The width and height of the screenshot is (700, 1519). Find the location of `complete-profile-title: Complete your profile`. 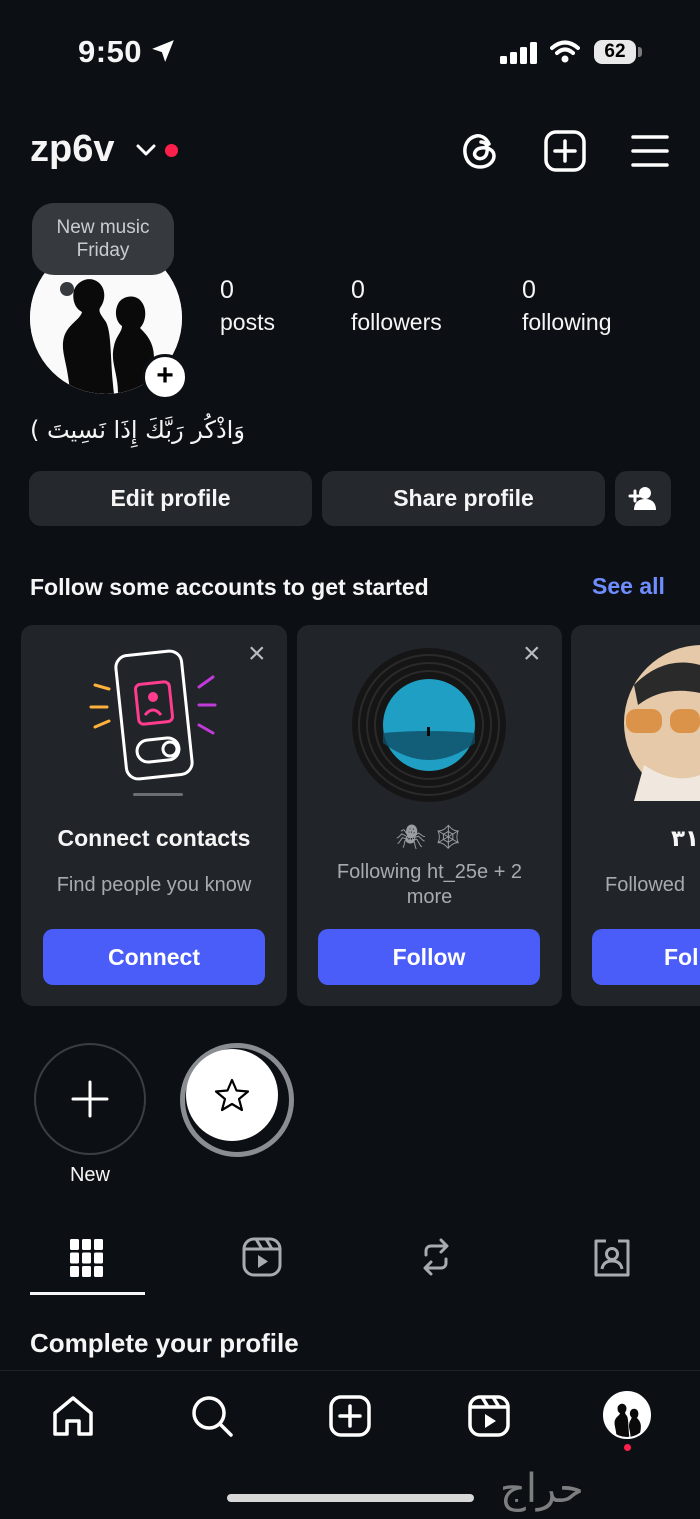

complete-profile-title: Complete your profile is located at coordinates (164, 1343).